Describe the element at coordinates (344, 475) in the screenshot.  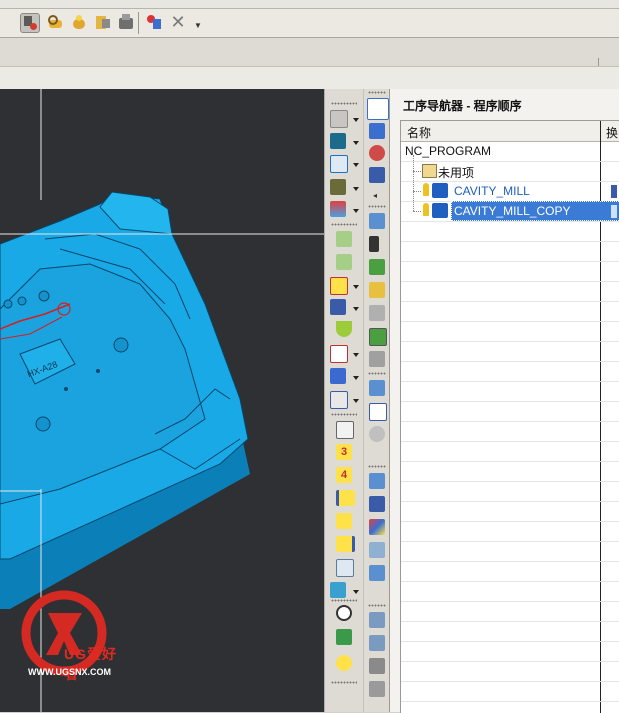
I see `step-4-icon: 4` at that location.